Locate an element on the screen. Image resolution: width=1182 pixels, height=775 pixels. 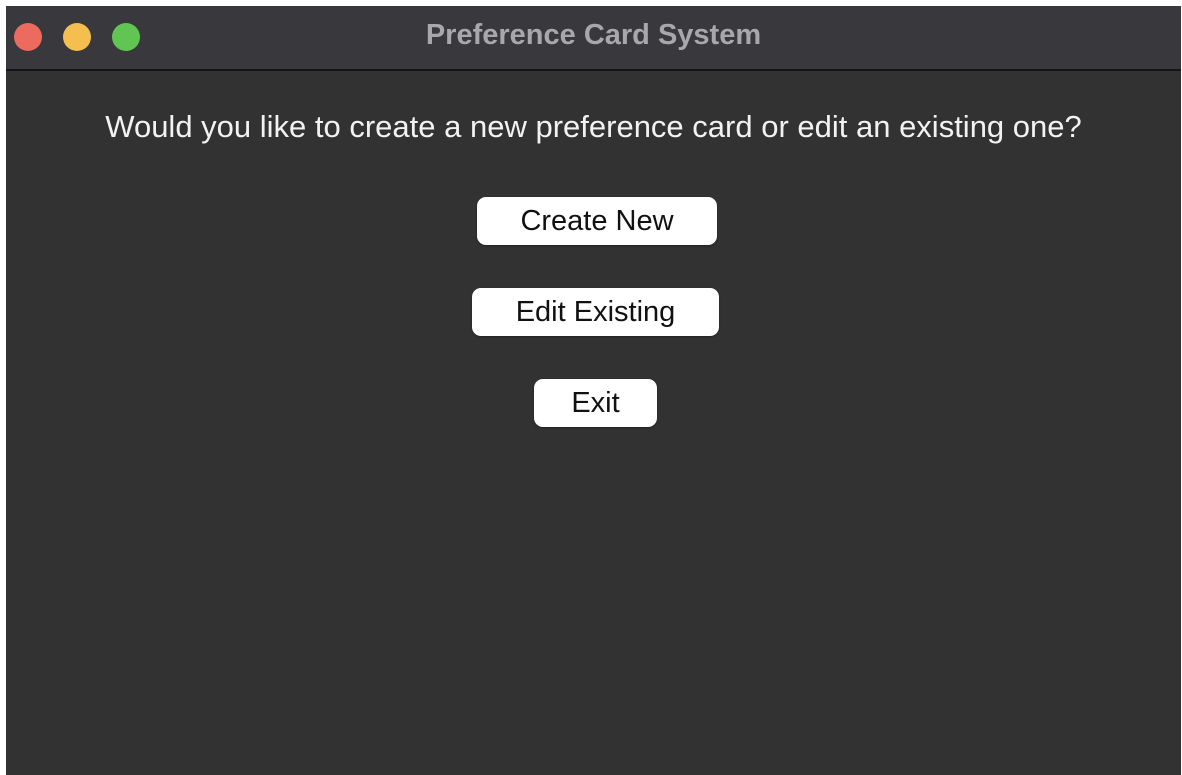
create-new-button: Create New is located at coordinates (597, 221).